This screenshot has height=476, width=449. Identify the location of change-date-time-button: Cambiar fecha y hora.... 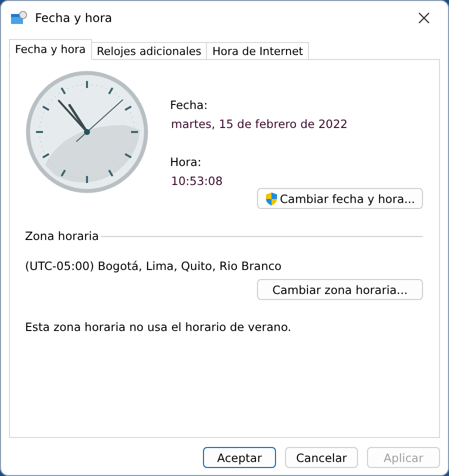
(340, 198).